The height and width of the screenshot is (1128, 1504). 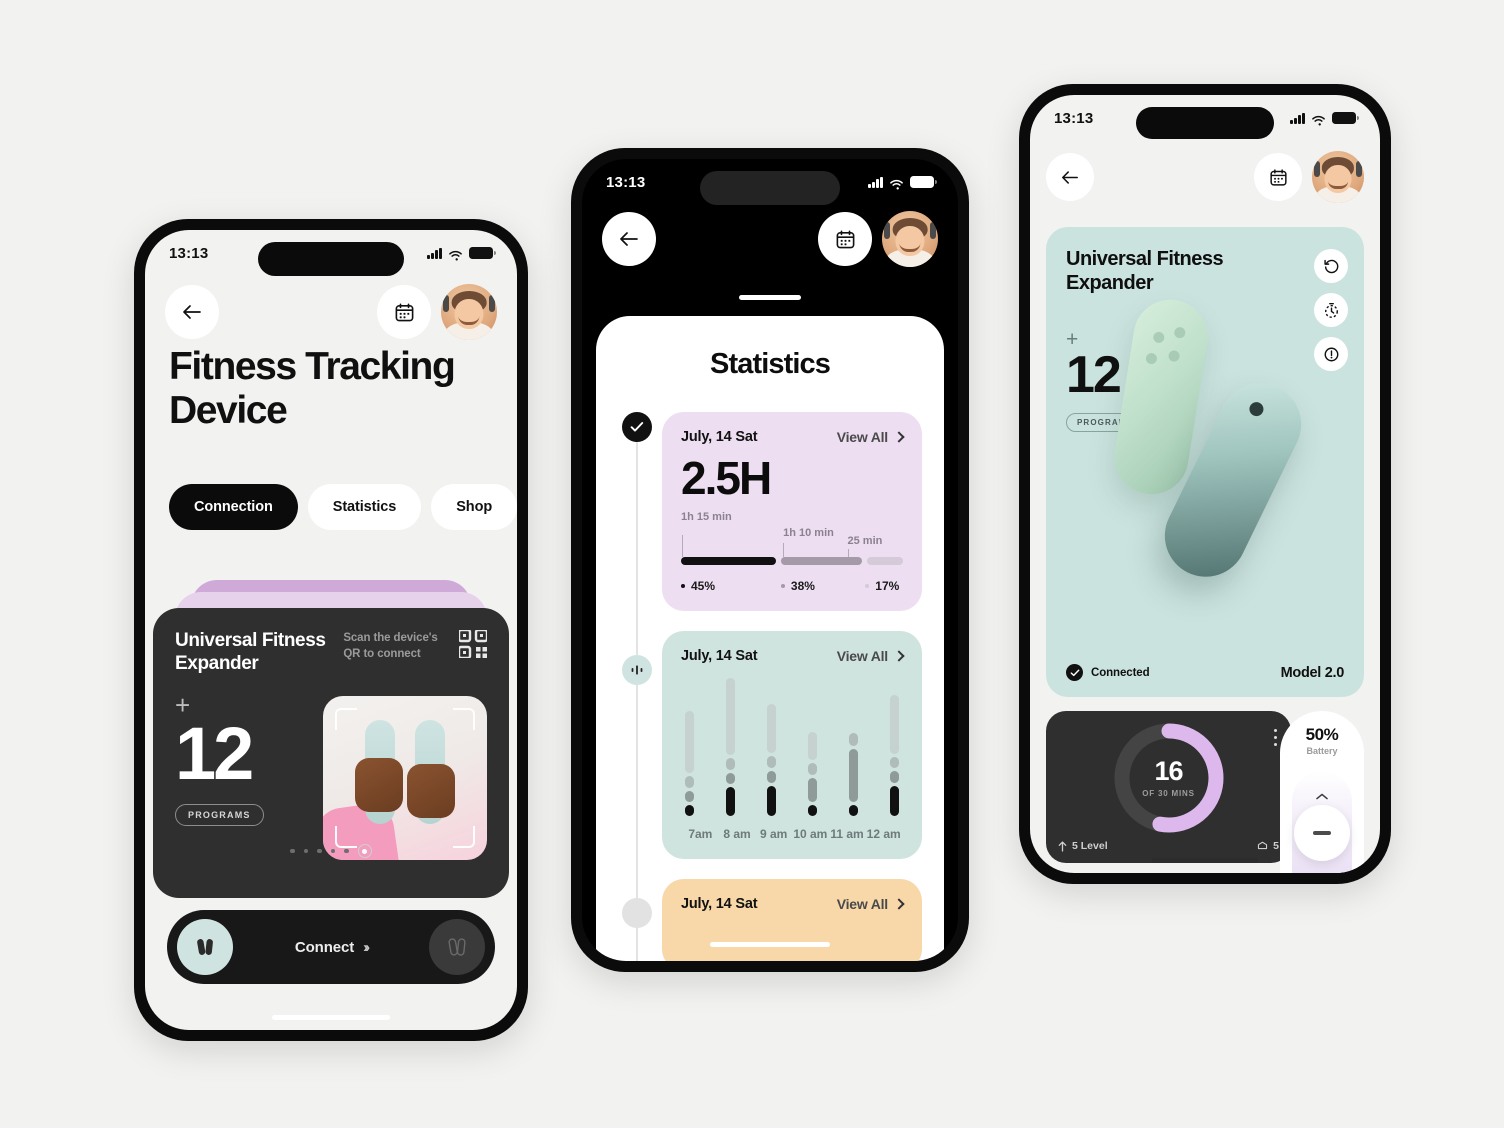 I want to click on qr-code-icon, so click(x=473, y=644).